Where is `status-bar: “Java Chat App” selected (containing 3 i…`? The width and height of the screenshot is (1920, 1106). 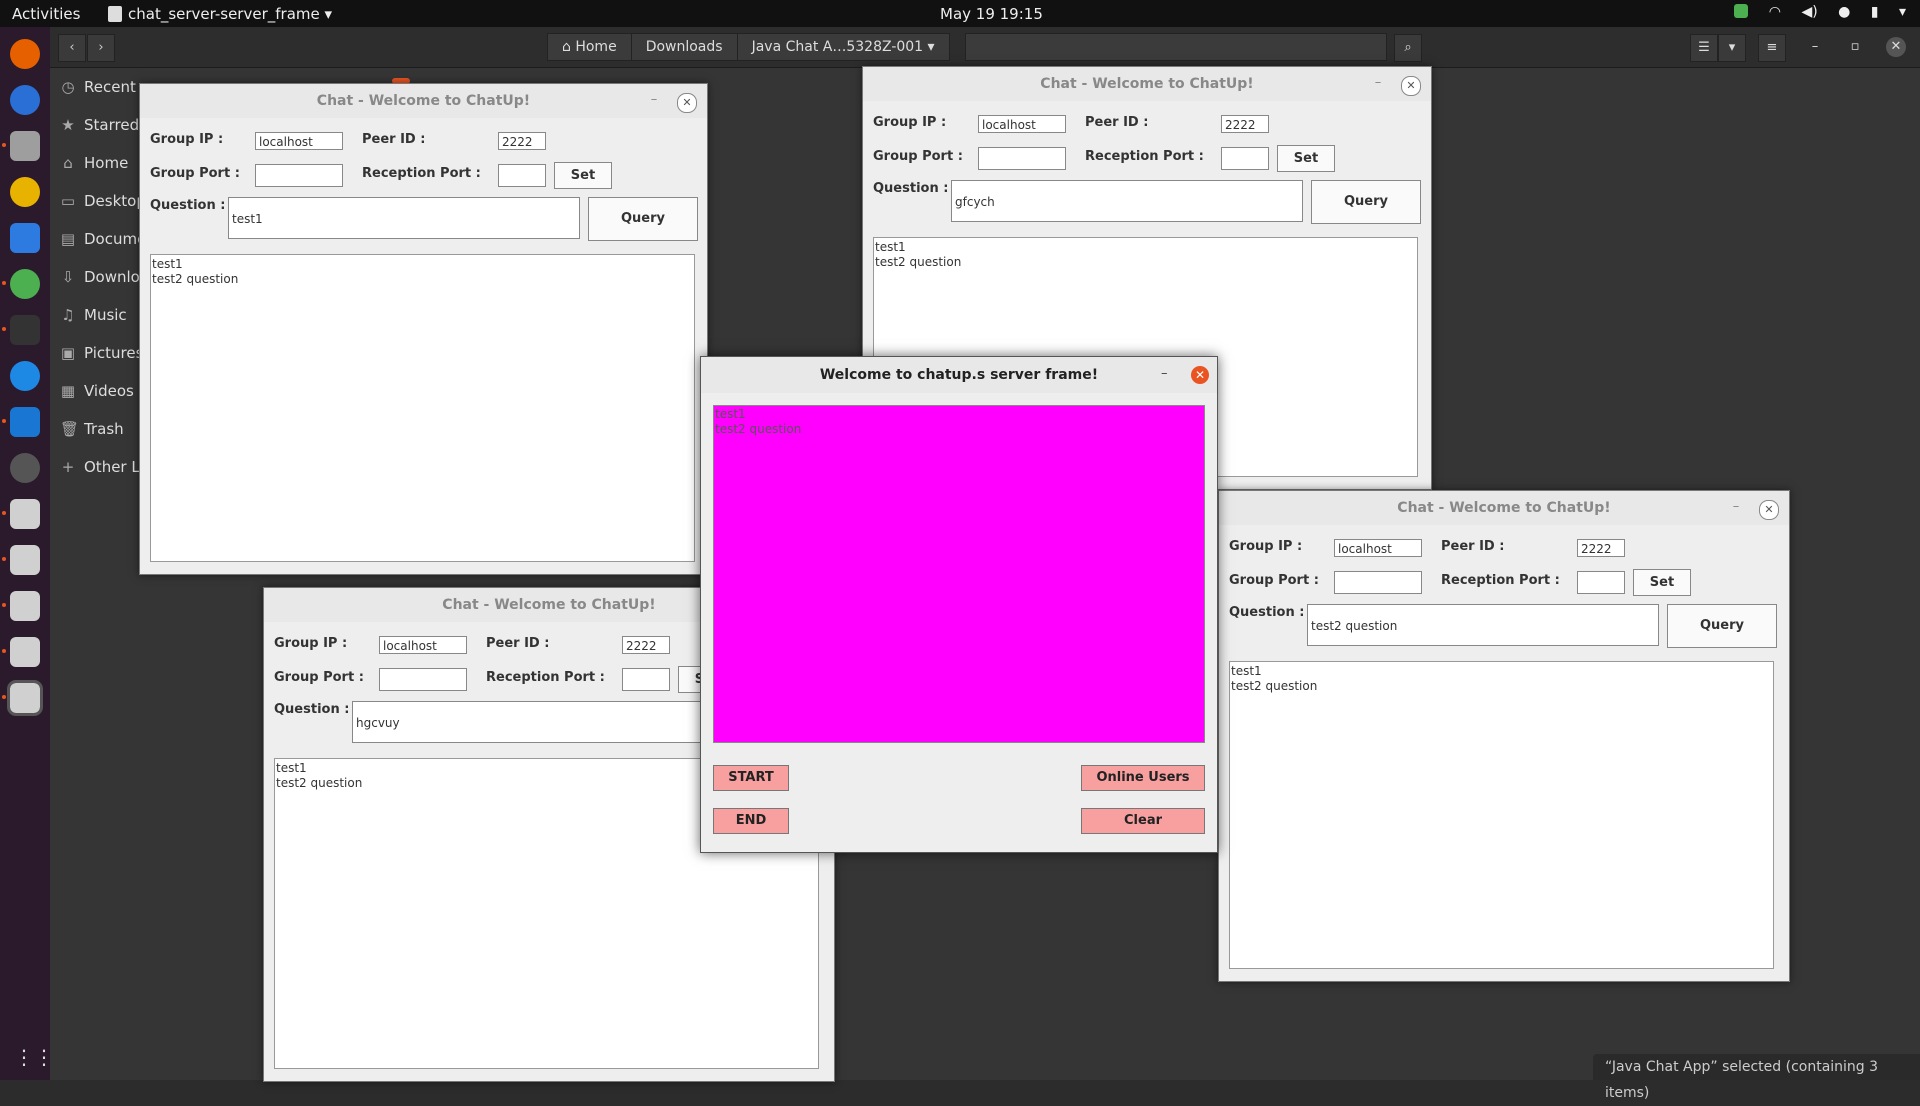 status-bar: “Java Chat App” selected (containing 3 i… is located at coordinates (1756, 1077).